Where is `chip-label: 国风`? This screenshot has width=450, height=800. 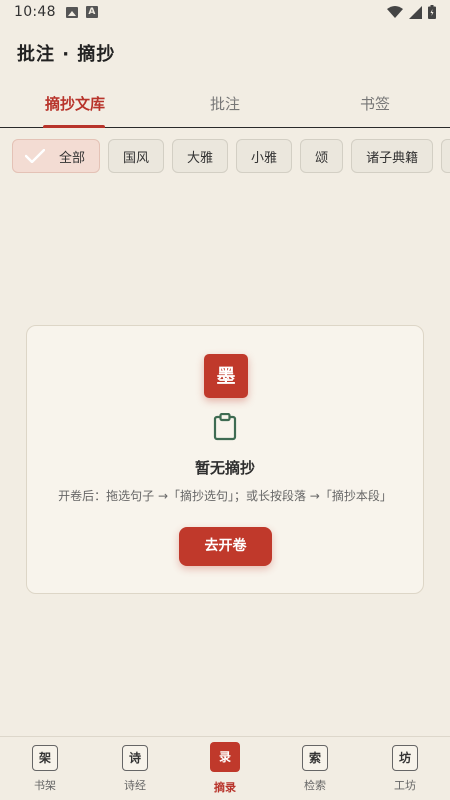
chip-label: 国风 is located at coordinates (136, 158).